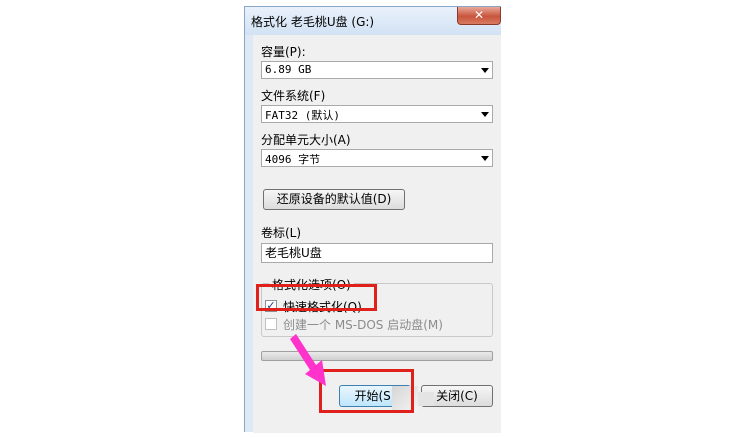 The image size is (745, 438). I want to click on pointer-arrow, so click(308, 360).